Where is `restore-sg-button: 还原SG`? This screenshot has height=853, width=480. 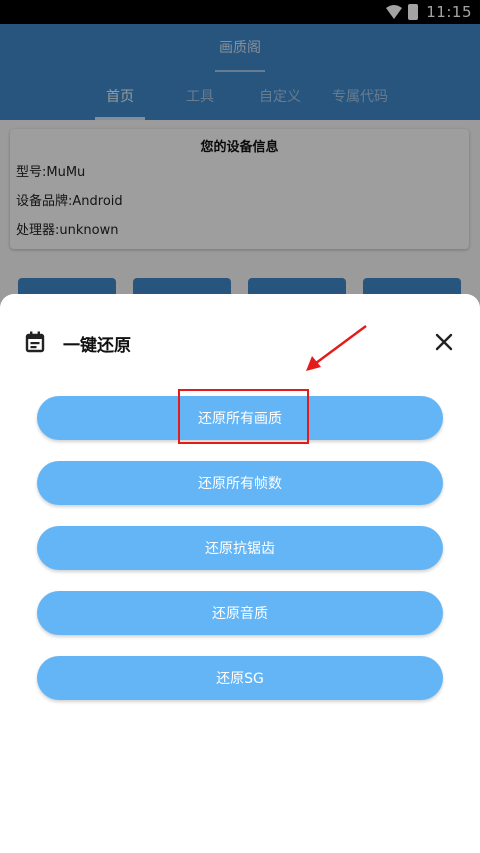 restore-sg-button: 还原SG is located at coordinates (240, 678).